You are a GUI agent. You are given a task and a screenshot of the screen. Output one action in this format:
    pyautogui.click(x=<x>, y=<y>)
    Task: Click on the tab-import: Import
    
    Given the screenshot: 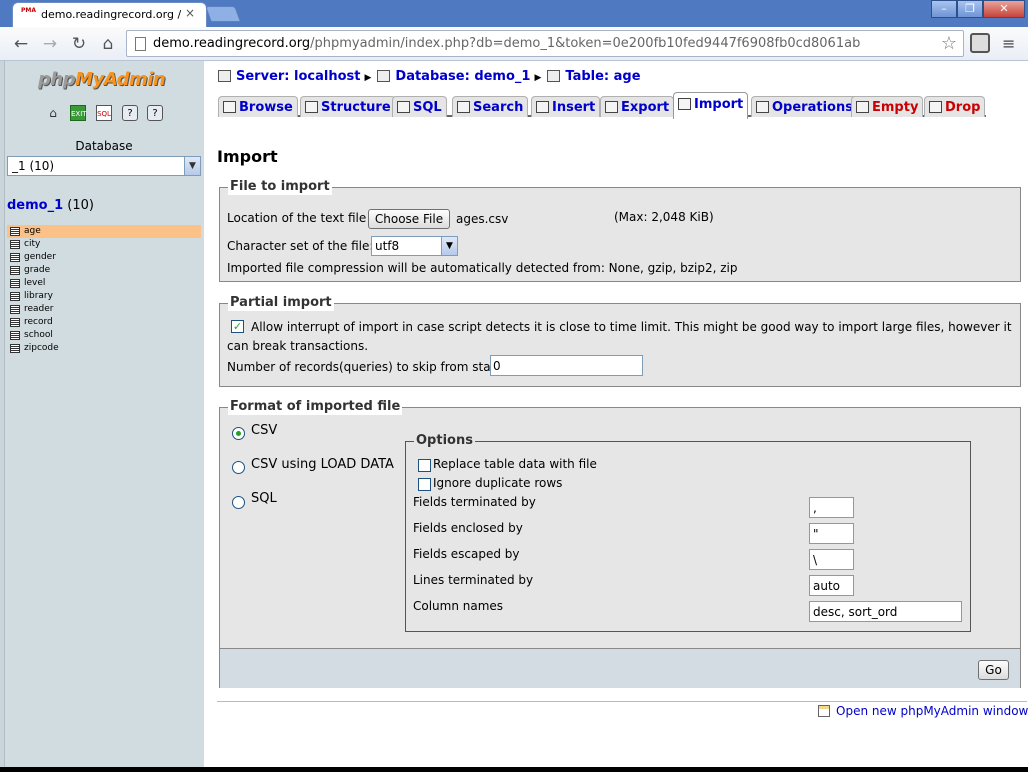 What is the action you would take?
    pyautogui.click(x=711, y=105)
    